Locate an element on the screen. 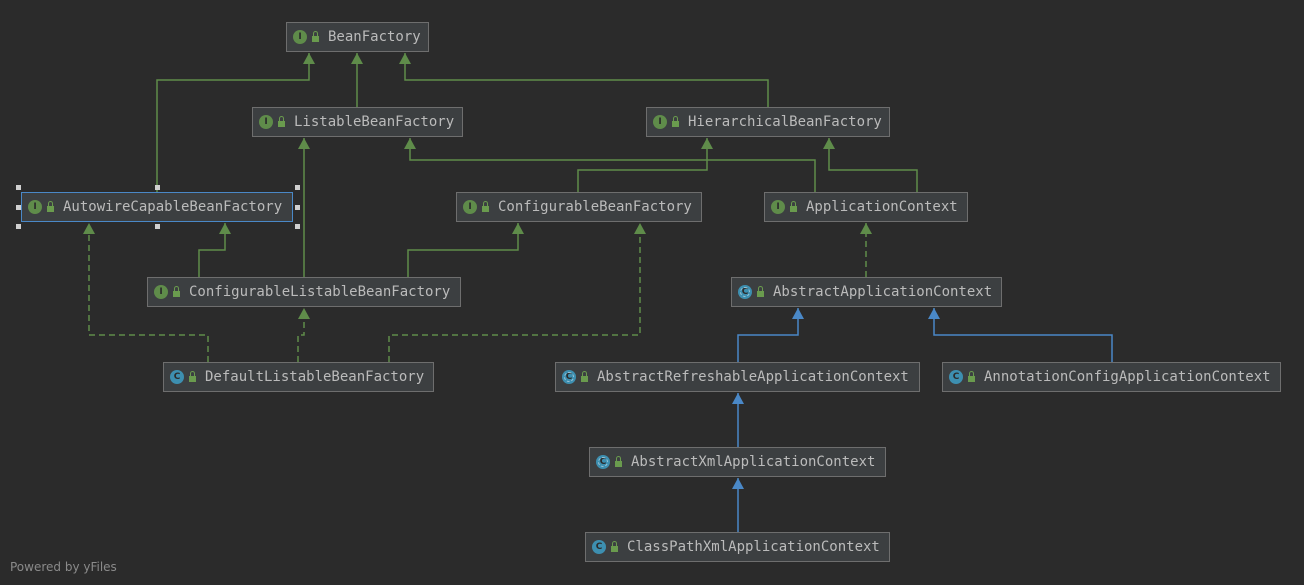 The image size is (1304, 585). node-configurable-bean-factory: I ConfigurableBeanFactory is located at coordinates (579, 207).